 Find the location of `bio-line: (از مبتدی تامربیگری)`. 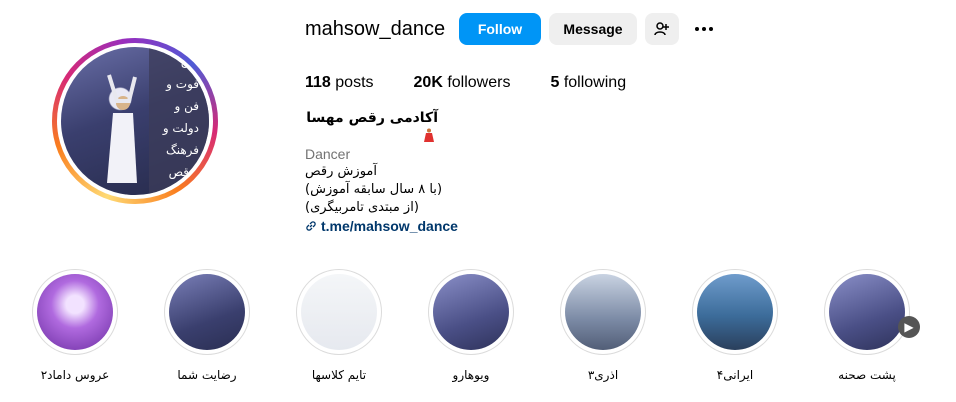

bio-line: (از مبتدی تامربیگری) is located at coordinates (362, 207).